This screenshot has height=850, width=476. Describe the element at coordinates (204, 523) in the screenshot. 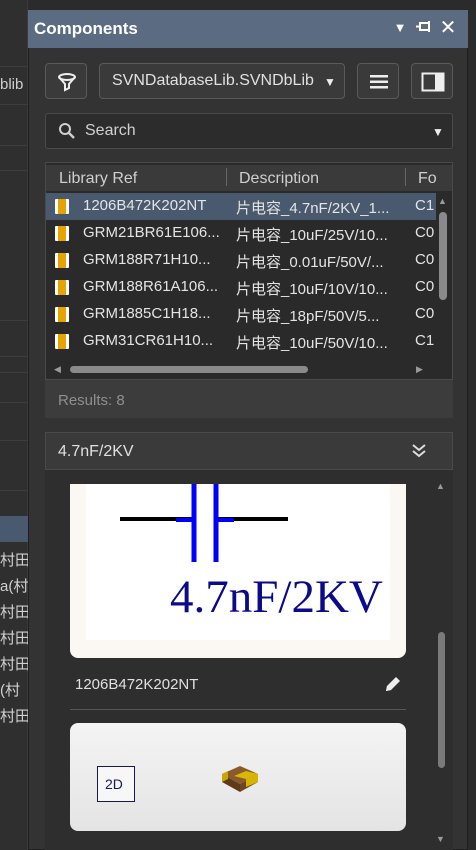

I see `capacitor-symbol` at that location.